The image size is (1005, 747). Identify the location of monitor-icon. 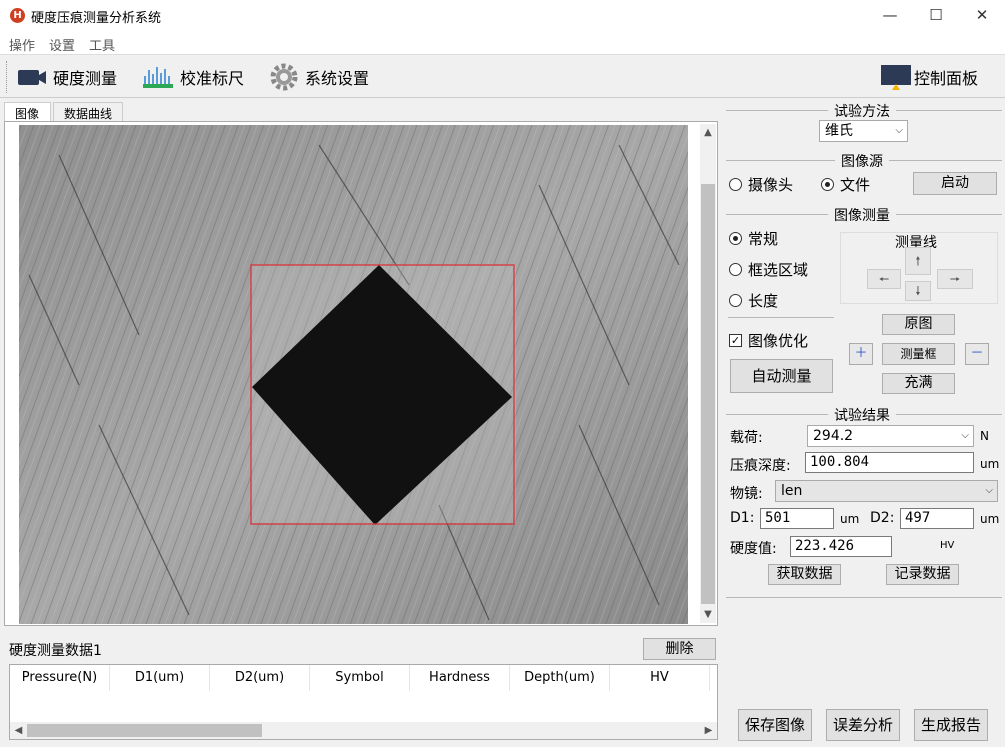
(896, 77).